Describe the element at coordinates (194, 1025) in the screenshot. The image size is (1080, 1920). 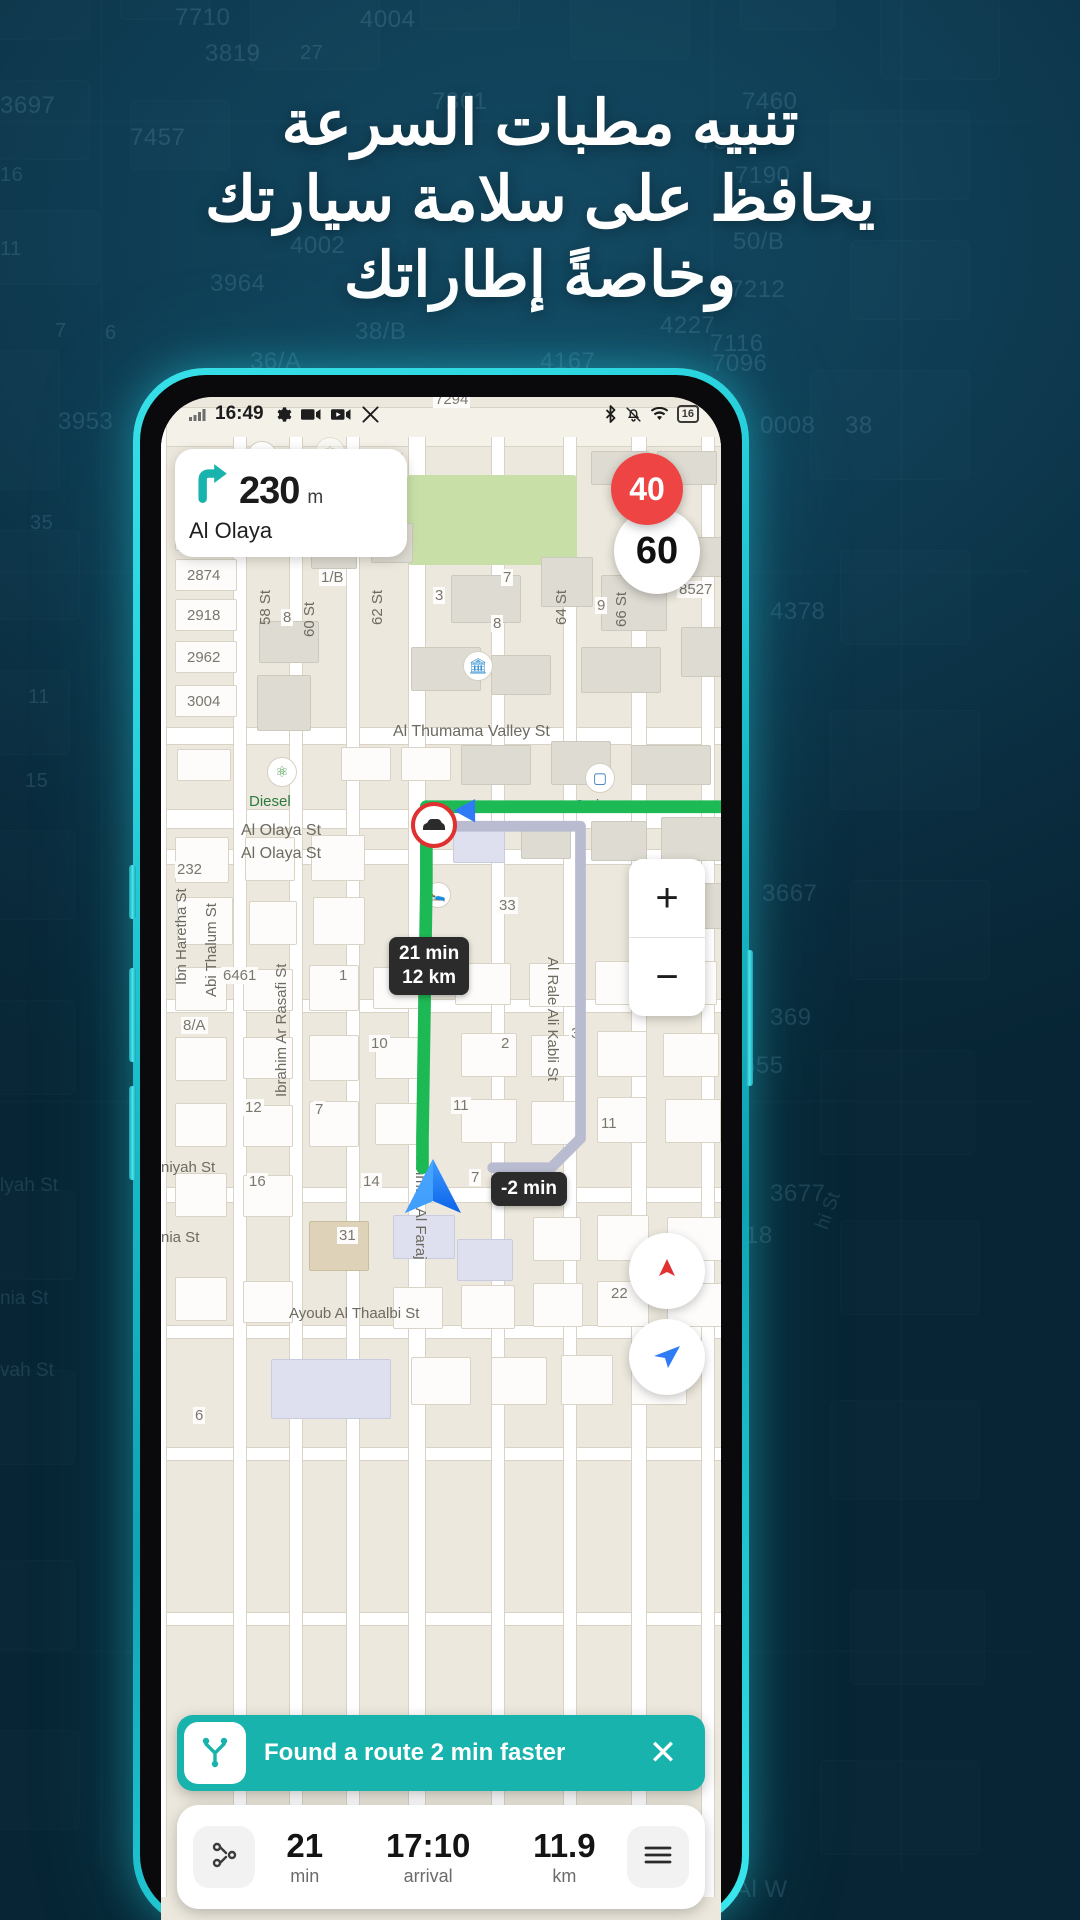
I see `map-building-number: 8/A` at that location.